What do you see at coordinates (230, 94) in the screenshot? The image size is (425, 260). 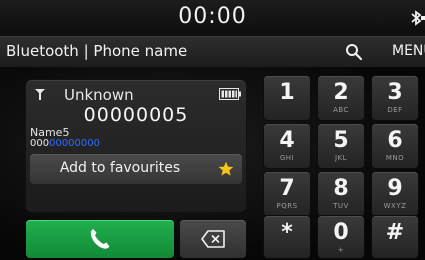 I see `battery-icon` at bounding box center [230, 94].